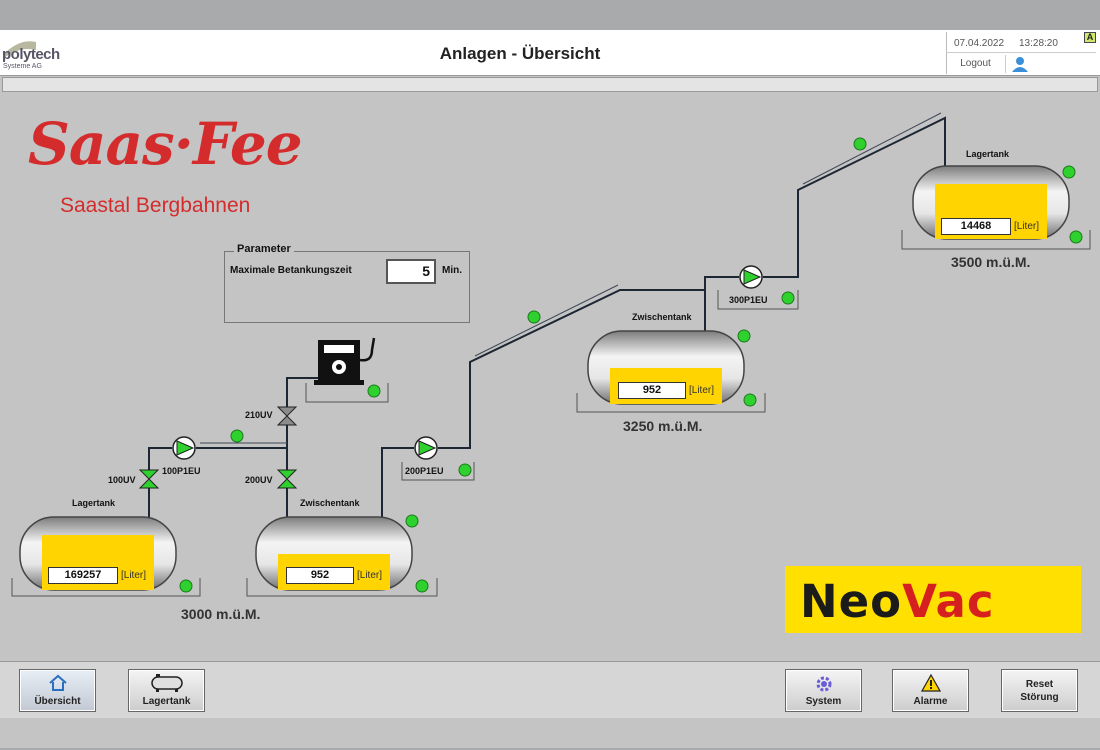 Image resolution: width=1100 pixels, height=750 pixels. What do you see at coordinates (663, 426) in the screenshot?
I see `elevation-3250: 3250 m.ü.M.` at bounding box center [663, 426].